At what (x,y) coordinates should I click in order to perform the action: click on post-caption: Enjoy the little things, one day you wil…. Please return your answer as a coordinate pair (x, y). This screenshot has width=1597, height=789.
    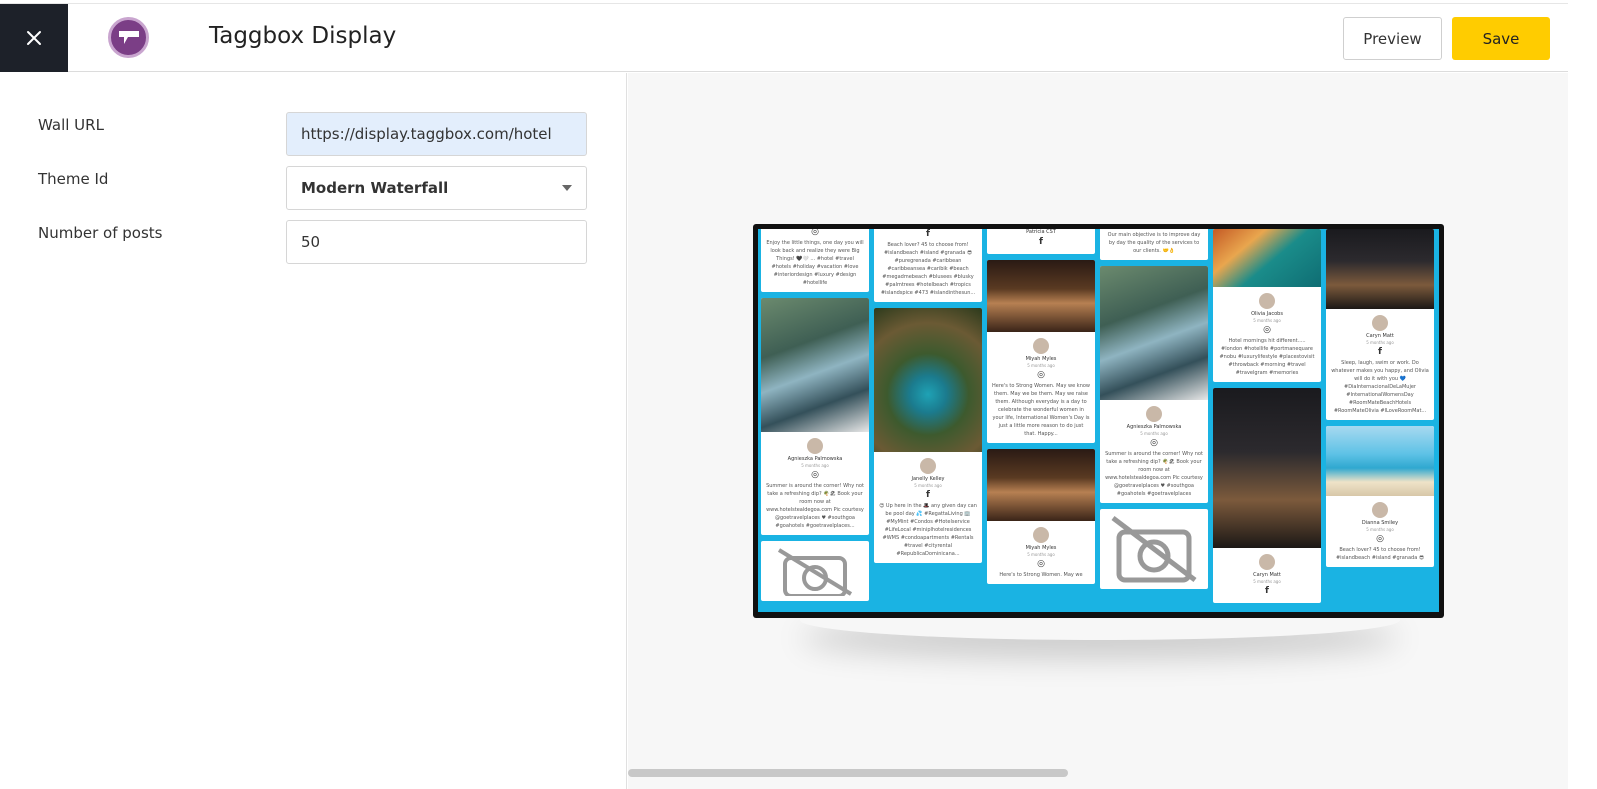
    Looking at the image, I should click on (815, 263).